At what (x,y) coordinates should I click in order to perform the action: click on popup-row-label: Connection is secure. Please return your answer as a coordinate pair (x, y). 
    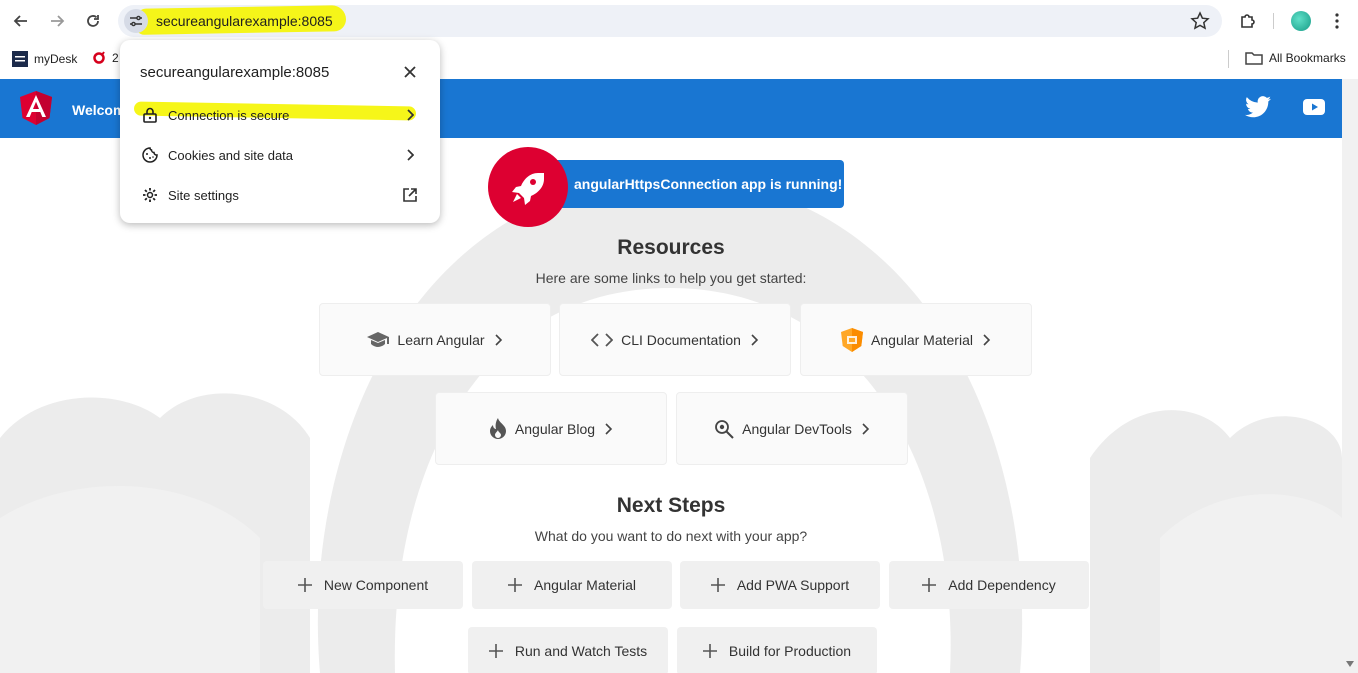
    Looking at the image, I should click on (229, 115).